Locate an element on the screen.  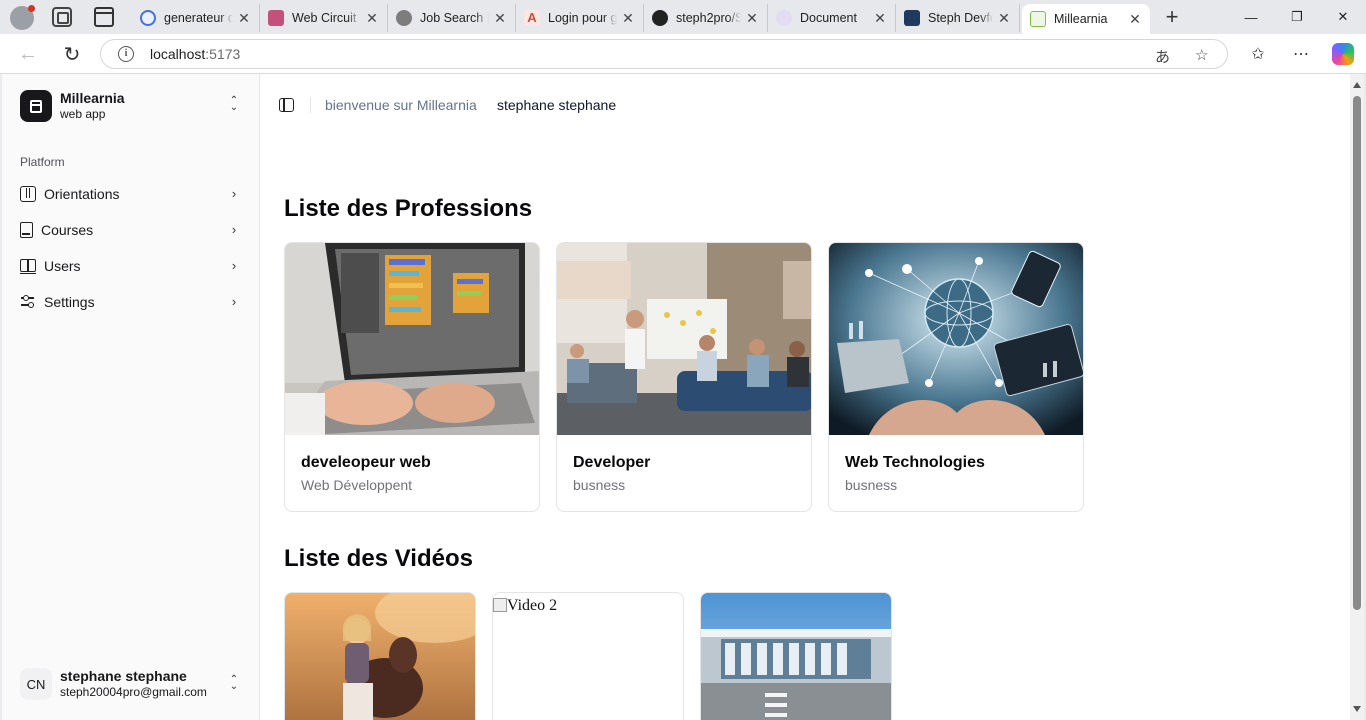
user-name: stephane stephane is located at coordinates (123, 676).